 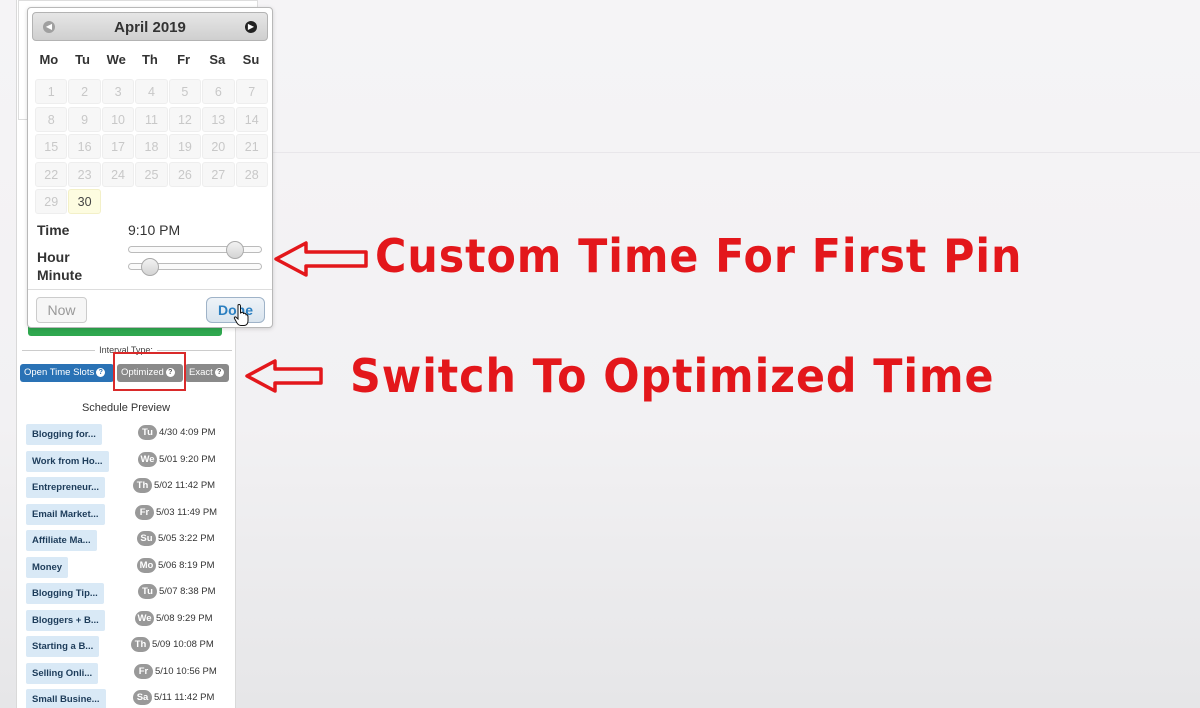 I want to click on calendar-day: 20, so click(x=218, y=146).